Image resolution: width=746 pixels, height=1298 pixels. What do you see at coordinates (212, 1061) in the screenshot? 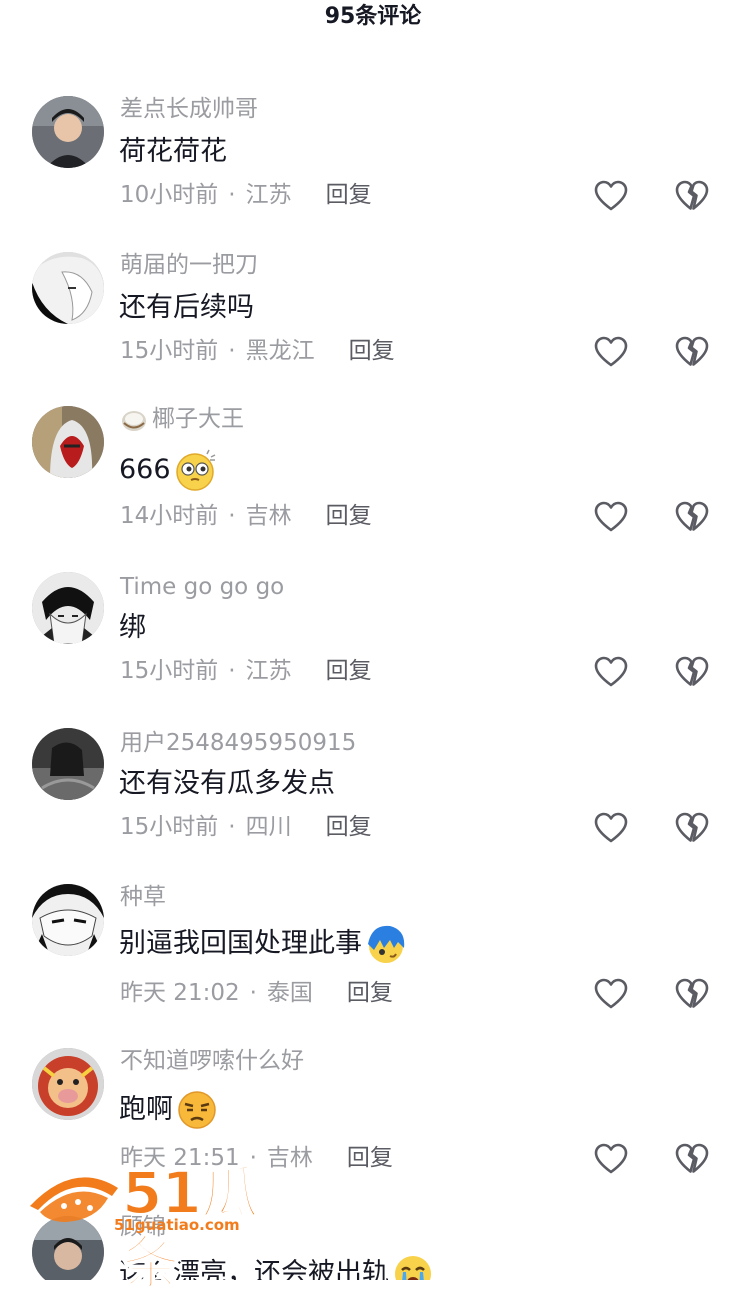
I see `comment-username: 不知道啰嗦什么好` at bounding box center [212, 1061].